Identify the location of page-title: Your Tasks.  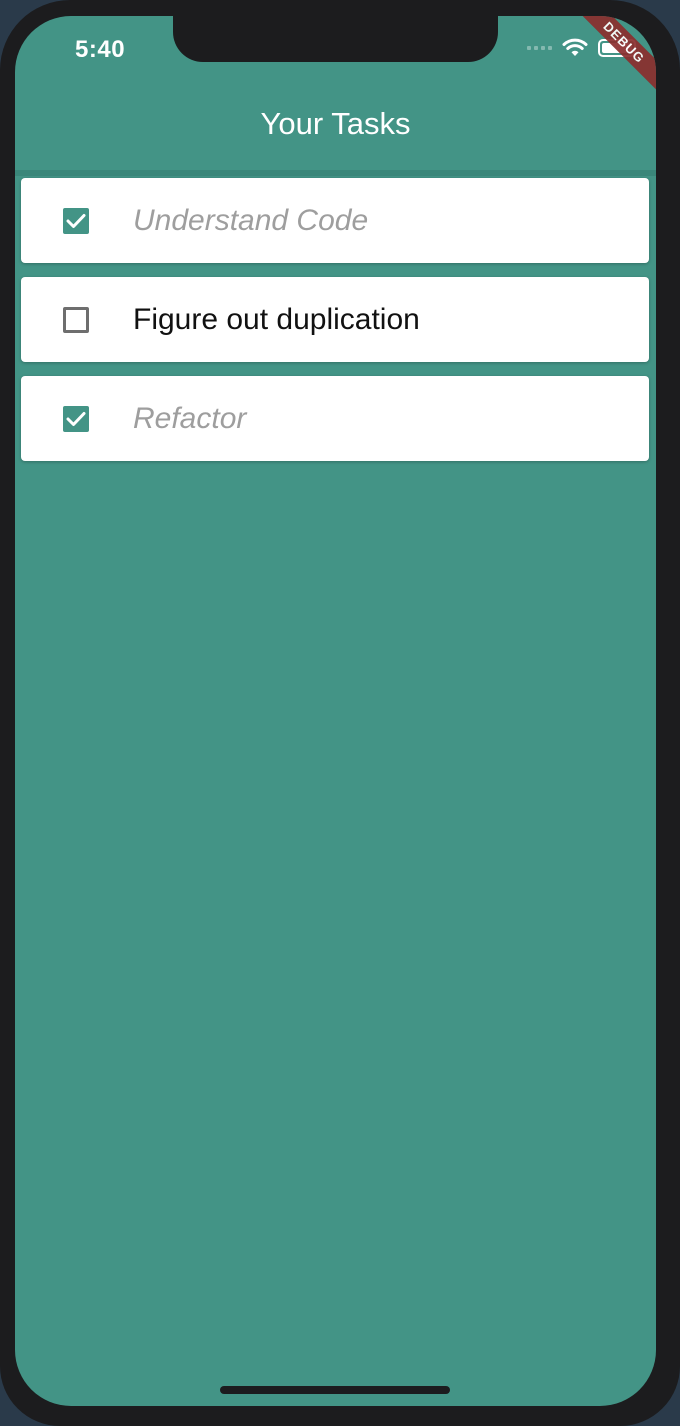
(335, 123).